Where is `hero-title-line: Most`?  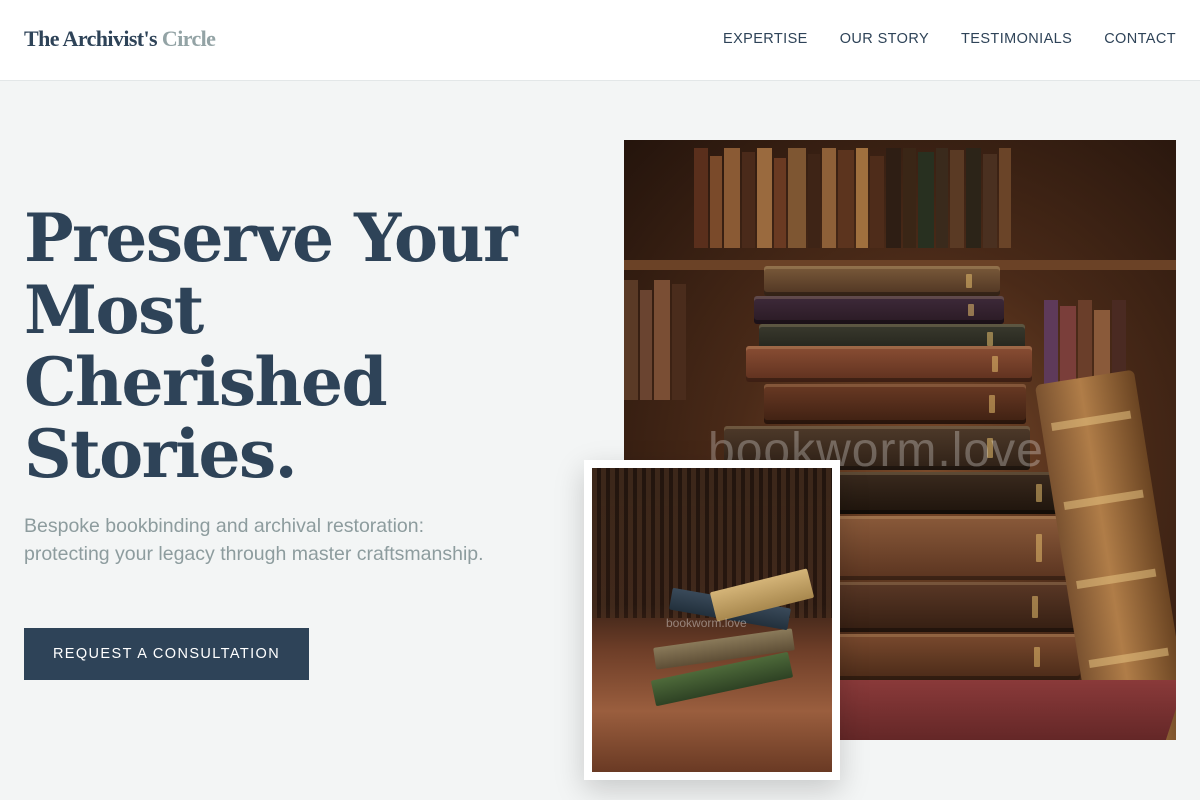
hero-title-line: Most is located at coordinates (114, 310).